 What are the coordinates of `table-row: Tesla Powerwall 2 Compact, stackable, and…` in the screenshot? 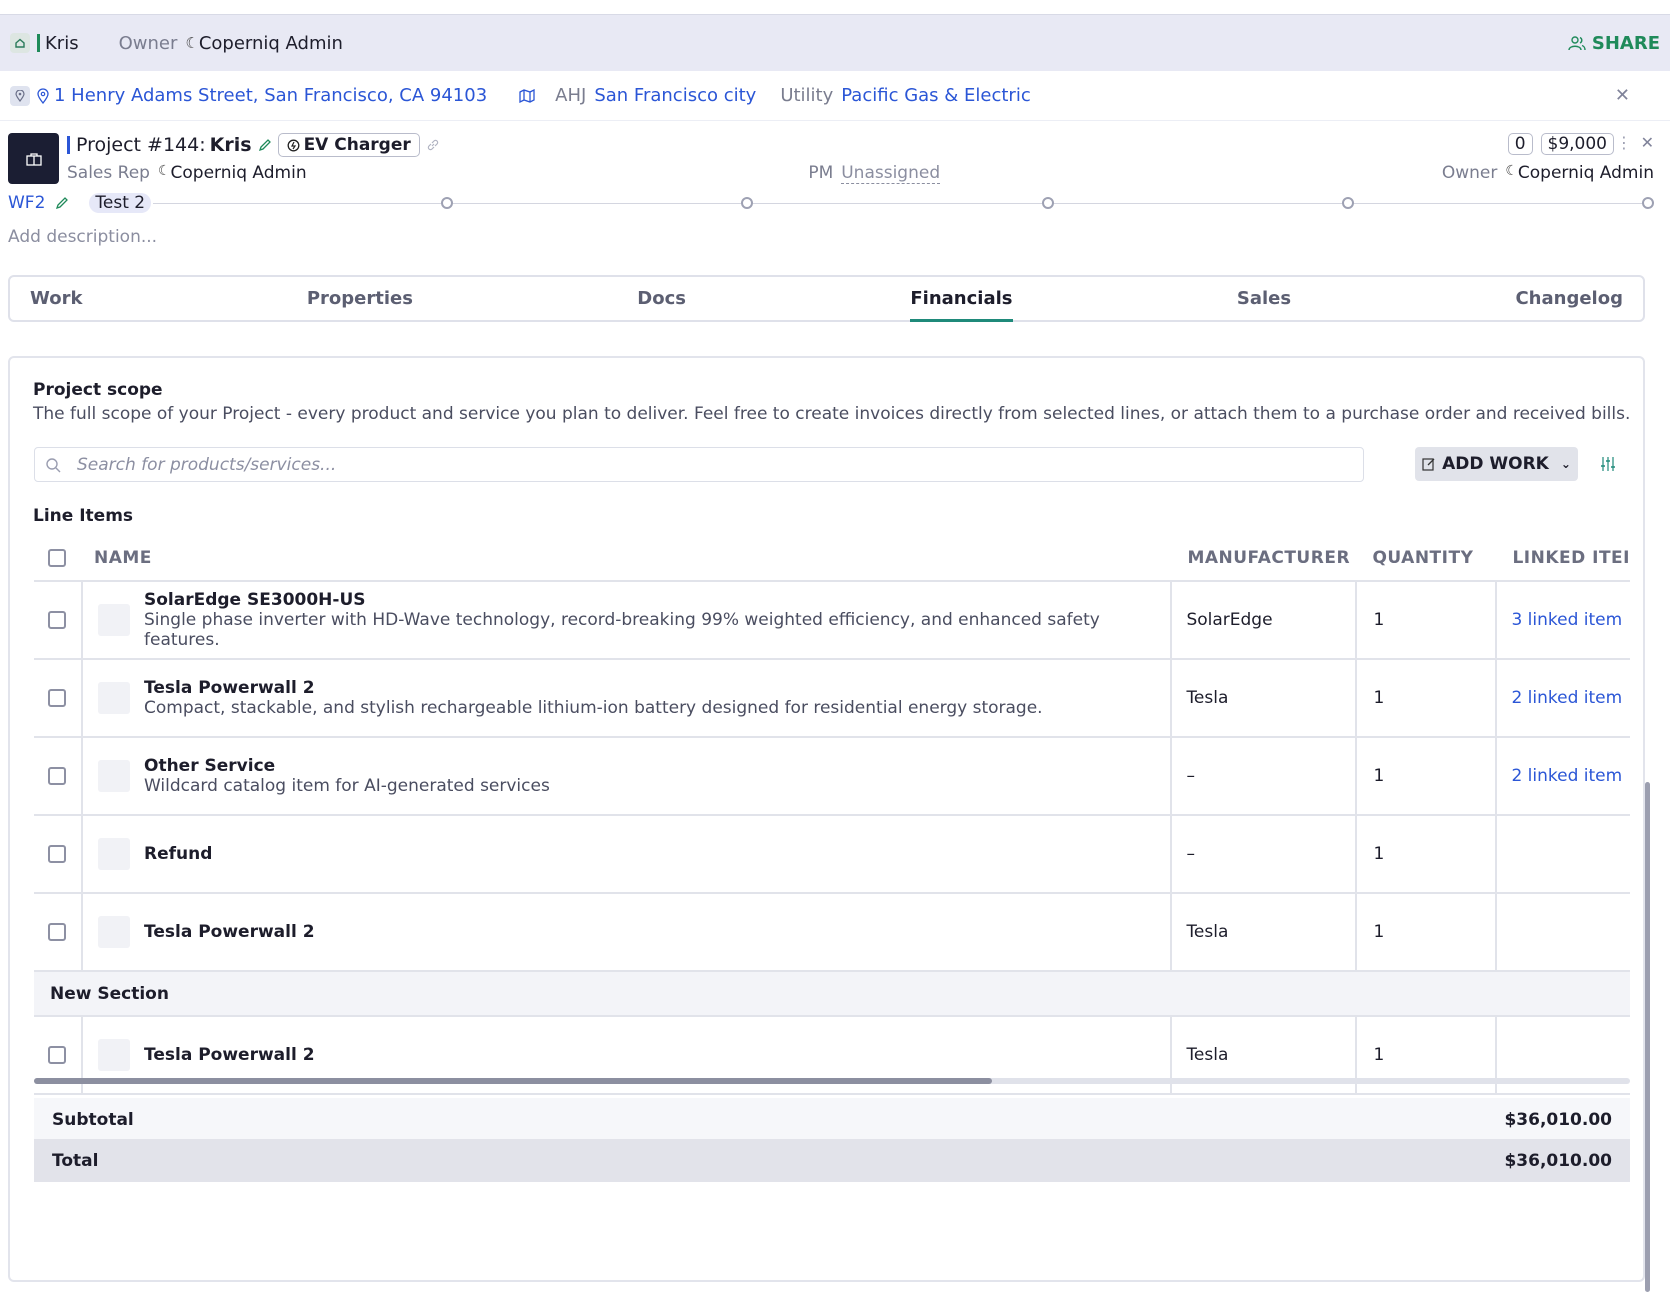 It's located at (832, 698).